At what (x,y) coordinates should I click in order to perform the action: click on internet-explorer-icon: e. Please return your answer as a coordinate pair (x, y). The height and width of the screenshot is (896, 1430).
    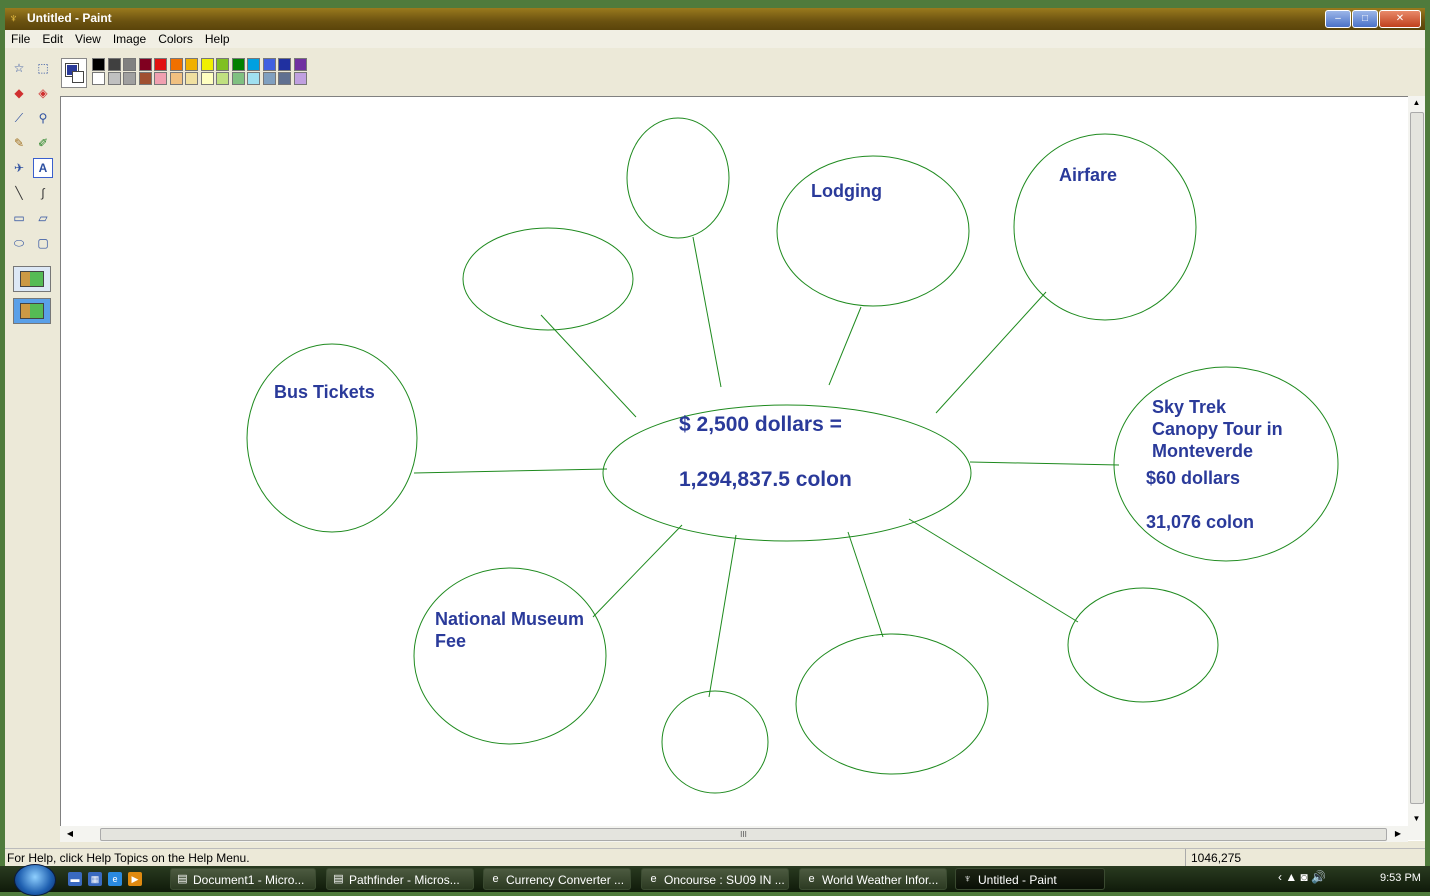
    Looking at the image, I should click on (115, 879).